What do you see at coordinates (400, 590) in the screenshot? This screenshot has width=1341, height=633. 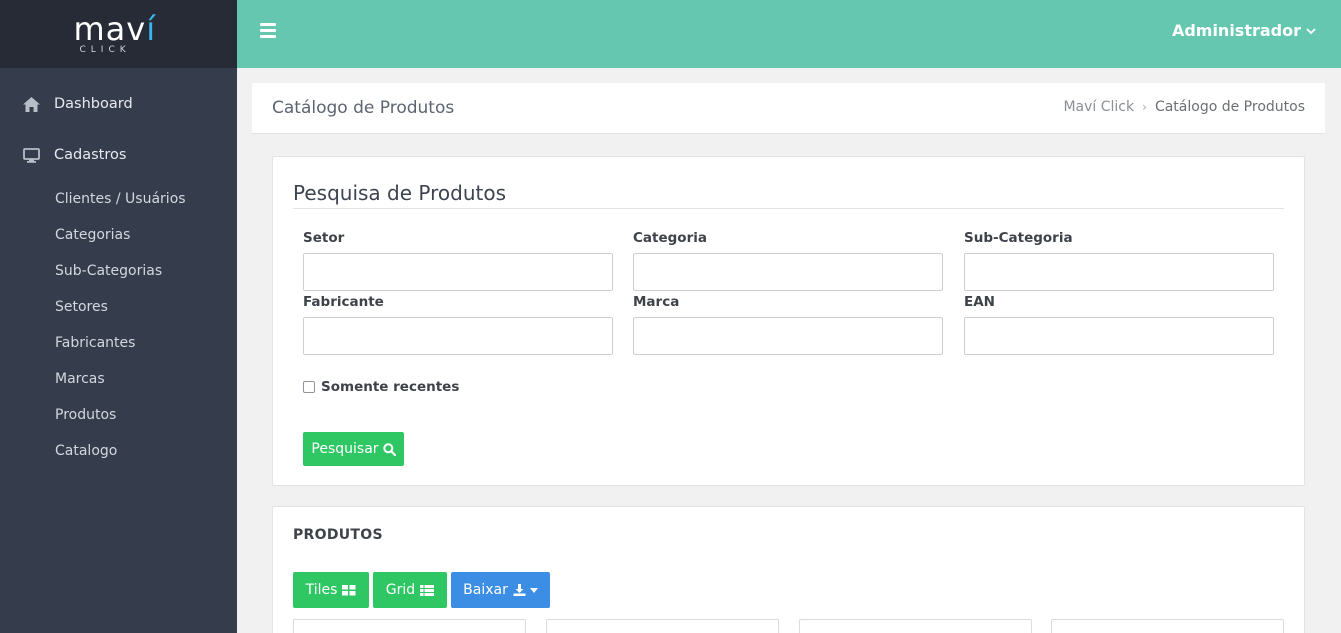 I see `grid-button-label: Grid` at bounding box center [400, 590].